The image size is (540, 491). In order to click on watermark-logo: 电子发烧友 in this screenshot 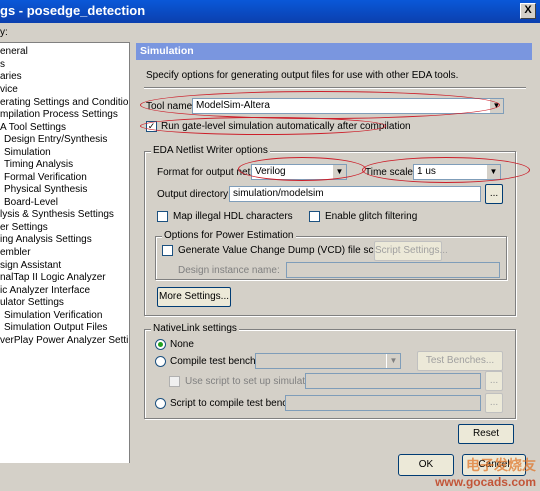, I will do `click(501, 465)`.